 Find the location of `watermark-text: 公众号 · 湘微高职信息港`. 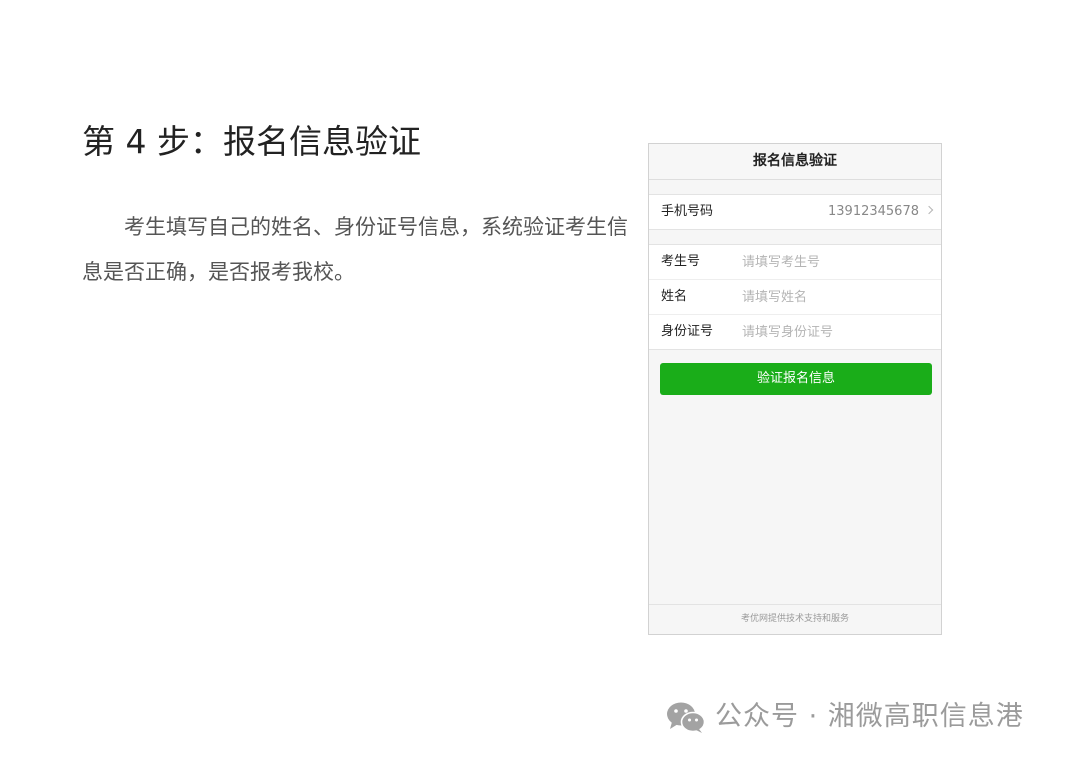

watermark-text: 公众号 · 湘微高职信息港 is located at coordinates (869, 716).